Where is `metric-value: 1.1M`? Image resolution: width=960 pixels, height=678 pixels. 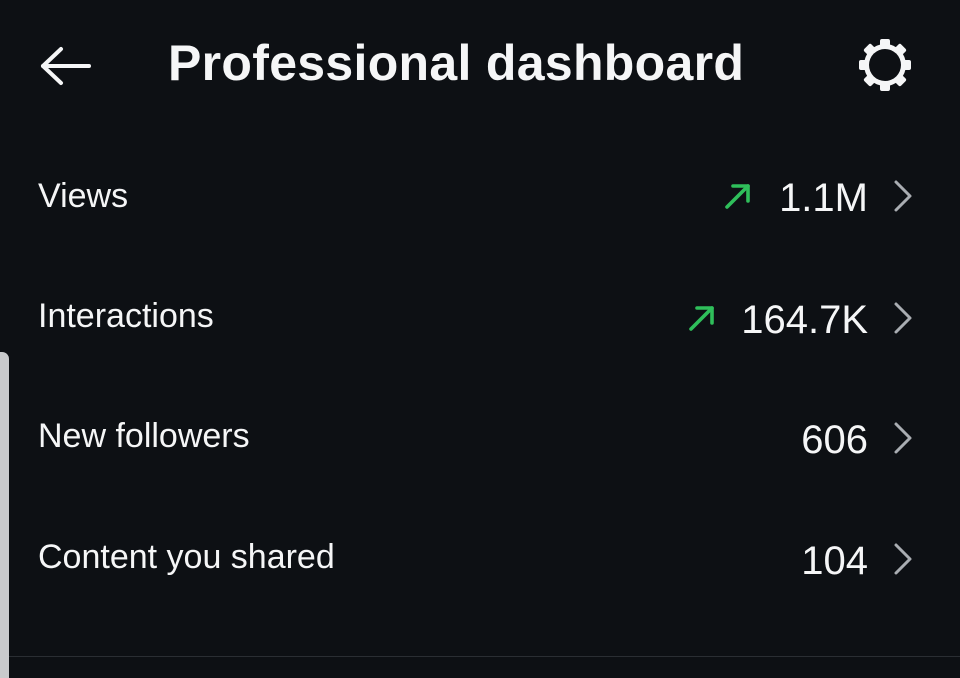
metric-value: 1.1M is located at coordinates (823, 198).